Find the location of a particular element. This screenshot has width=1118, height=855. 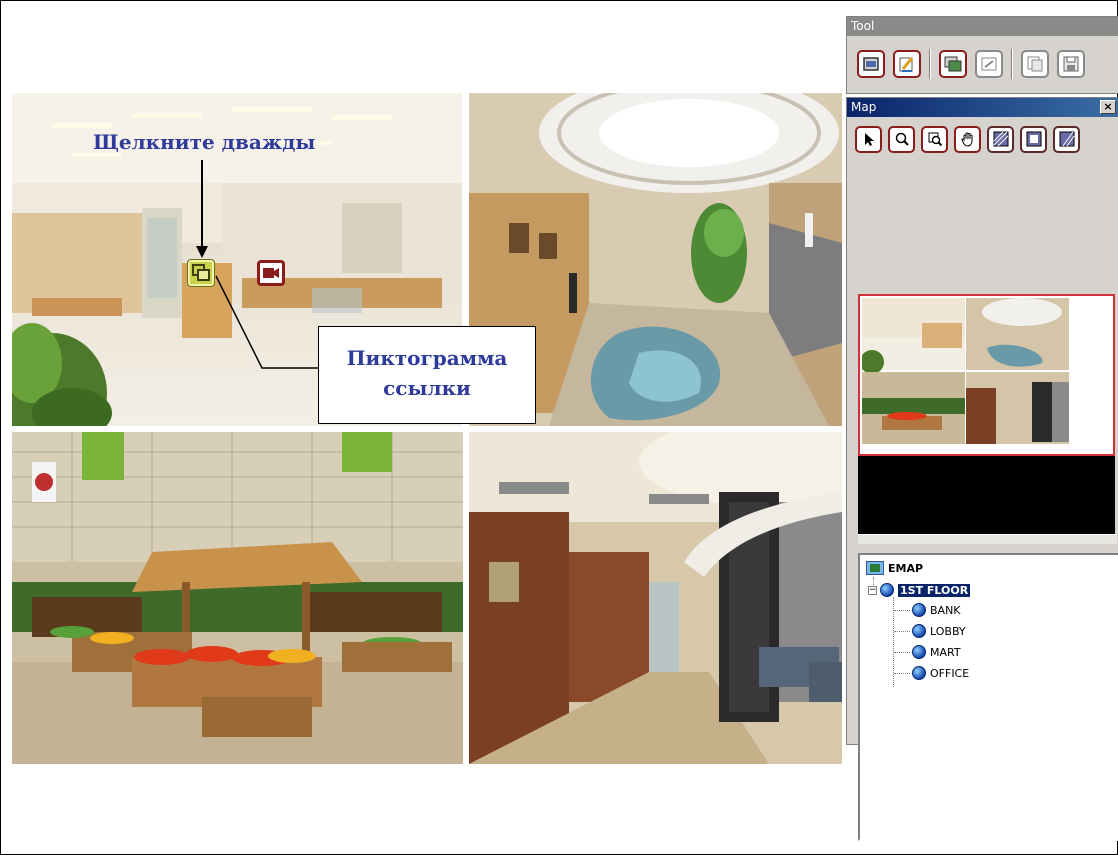

camera-icon is located at coordinates (271, 273).